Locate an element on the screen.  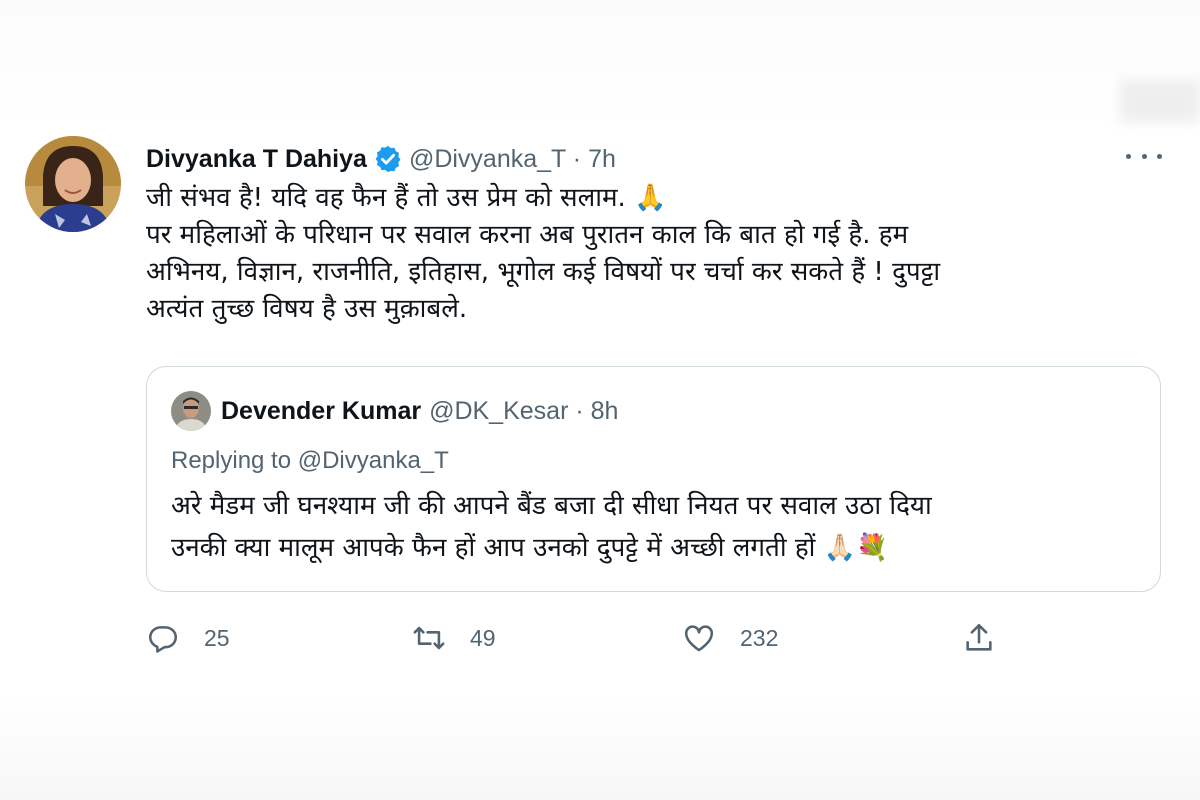
retweet-count: 49 is located at coordinates (483, 637).